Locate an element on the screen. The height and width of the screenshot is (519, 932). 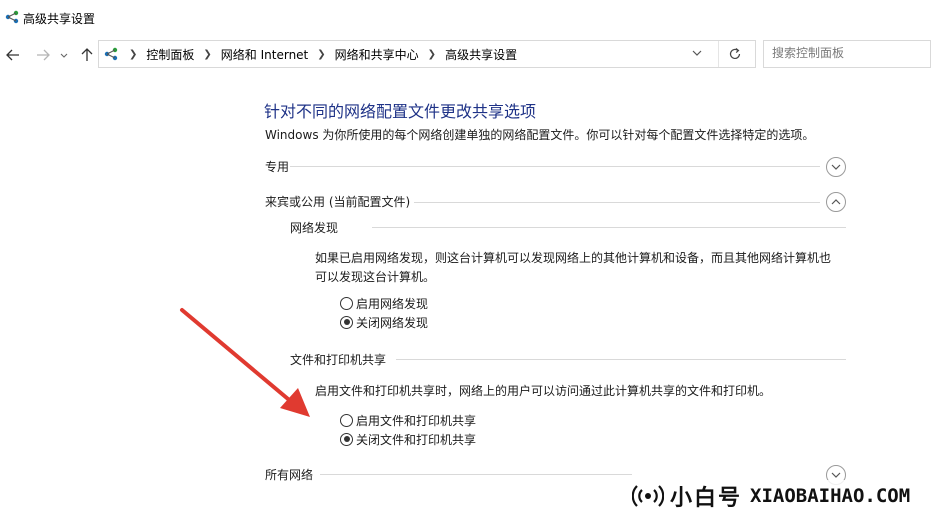
watermark-logo: 小白号 XIAOBAIHAO.COM is located at coordinates (771, 496).